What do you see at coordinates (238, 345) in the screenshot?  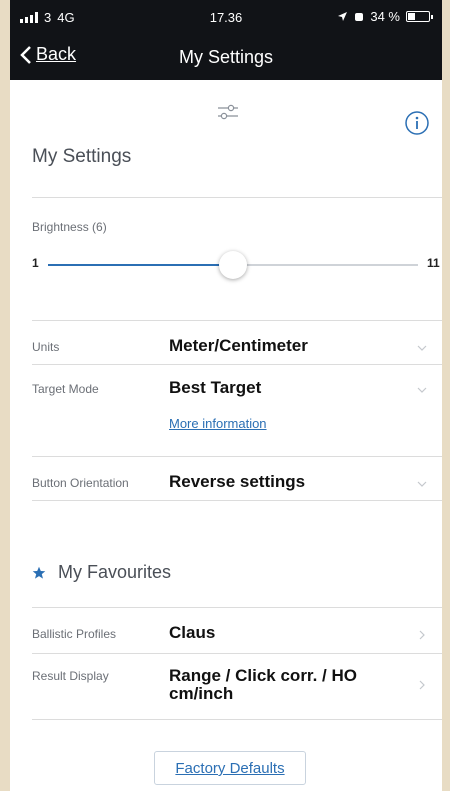 I see `units-value: Meter/Centimeter` at bounding box center [238, 345].